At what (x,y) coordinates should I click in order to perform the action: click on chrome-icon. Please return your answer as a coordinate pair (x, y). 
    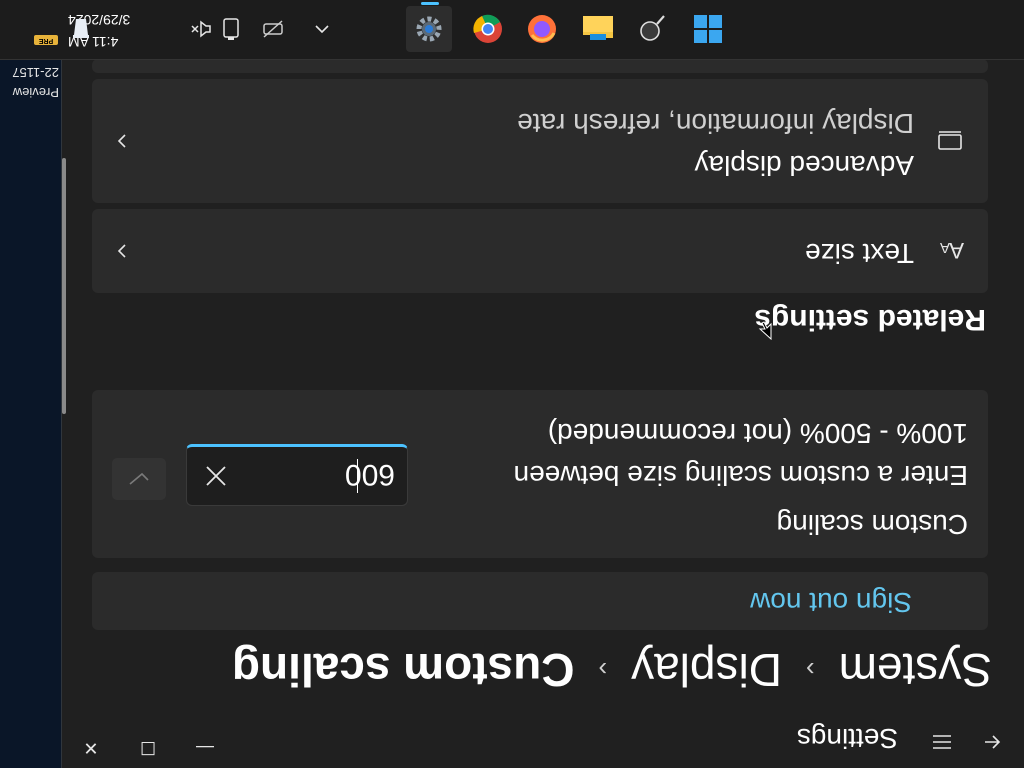
    Looking at the image, I should click on (488, 29).